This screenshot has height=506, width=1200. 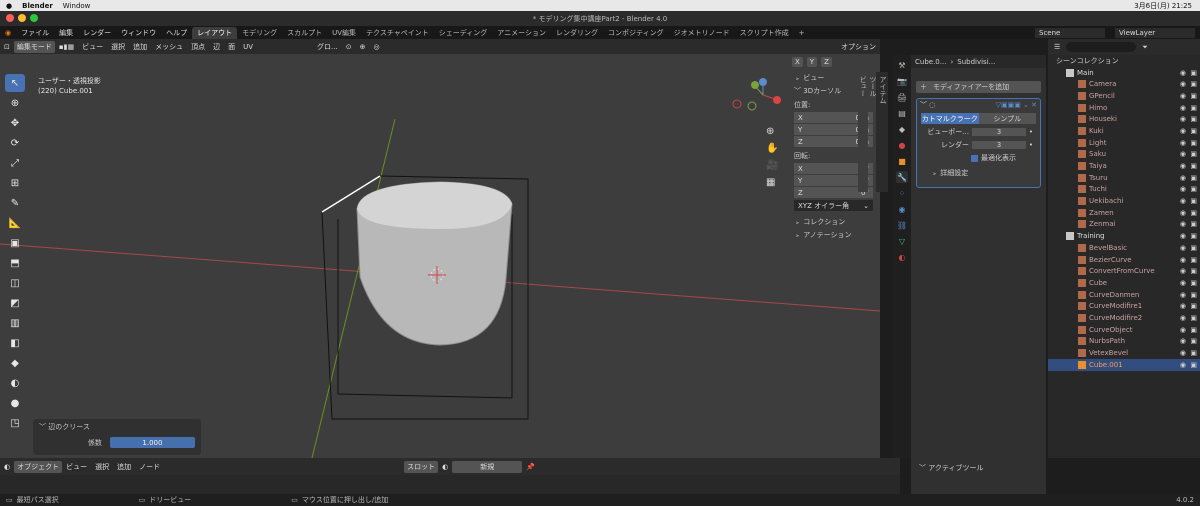 I want to click on menu-add: 追加, so click(x=124, y=467).